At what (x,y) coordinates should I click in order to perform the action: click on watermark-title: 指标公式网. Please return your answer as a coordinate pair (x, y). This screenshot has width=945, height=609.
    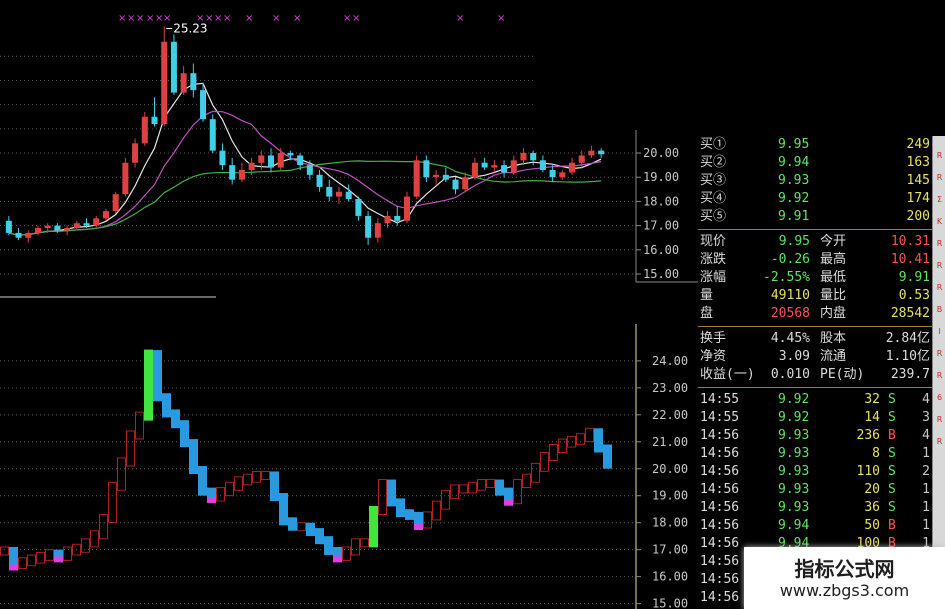
    Looking at the image, I should click on (844, 569).